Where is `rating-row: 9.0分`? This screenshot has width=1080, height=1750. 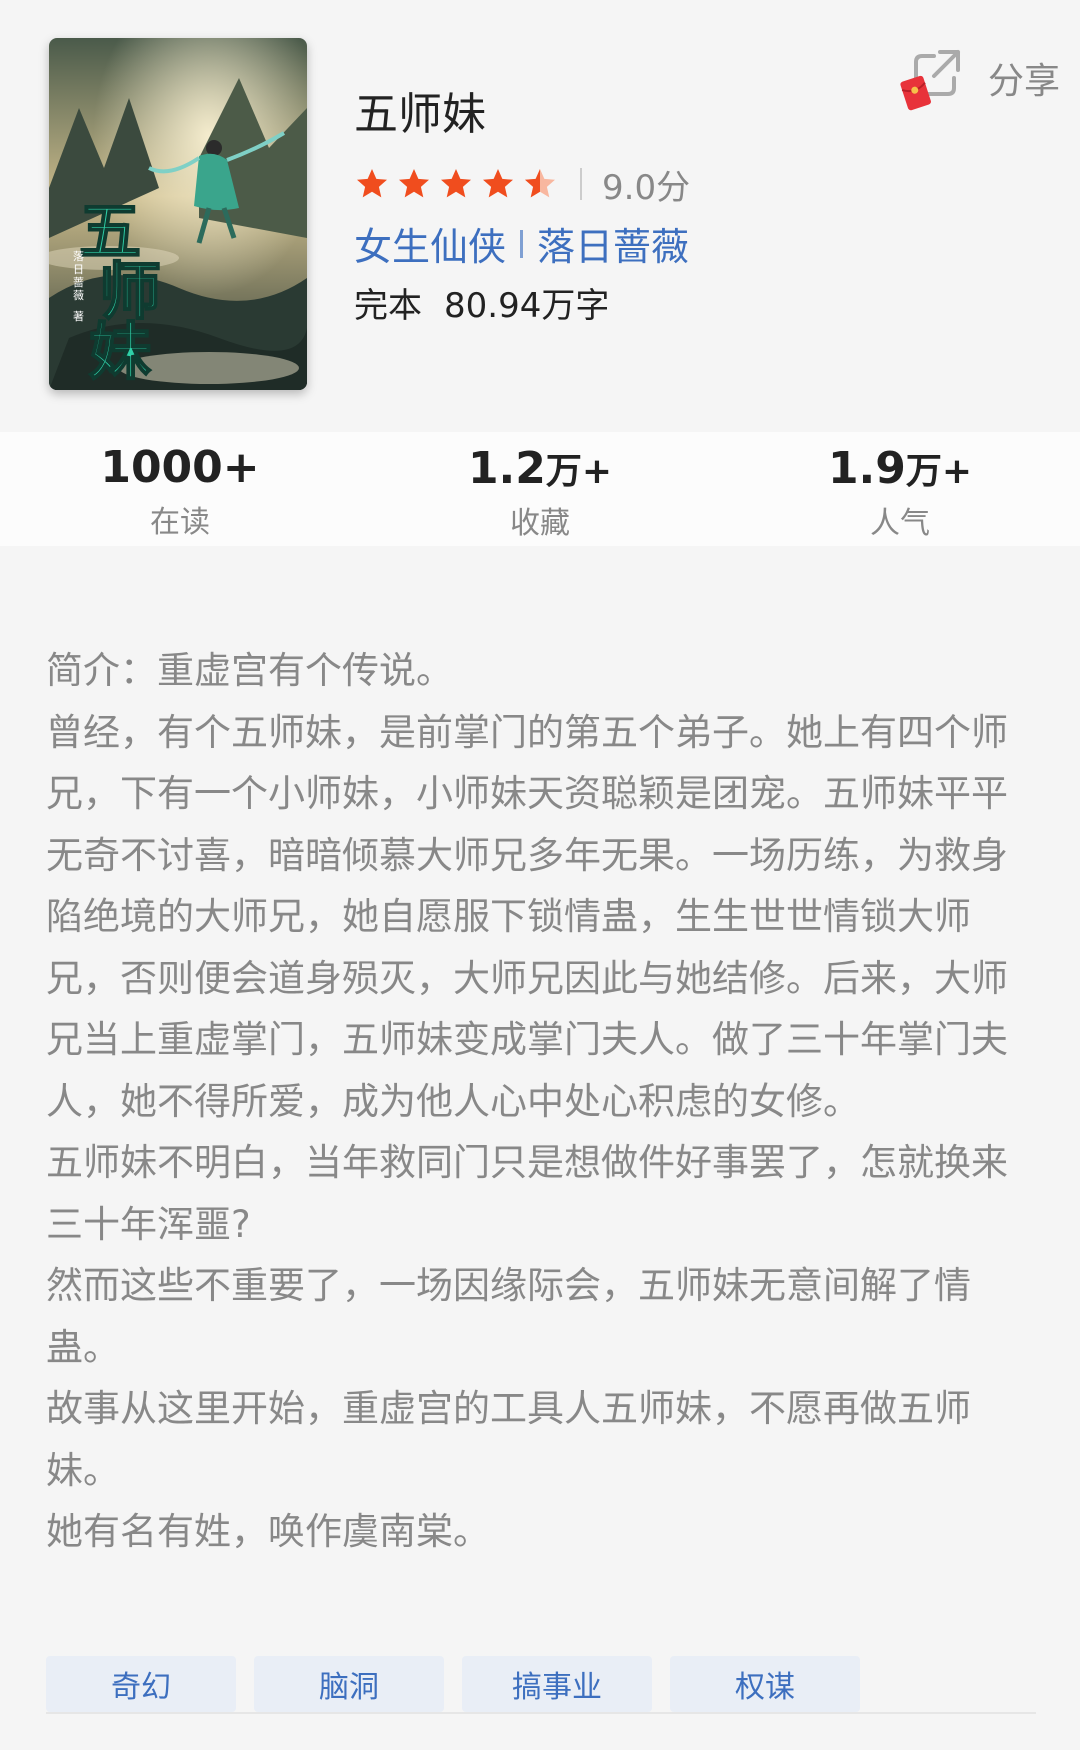 rating-row: 9.0分 is located at coordinates (522, 184).